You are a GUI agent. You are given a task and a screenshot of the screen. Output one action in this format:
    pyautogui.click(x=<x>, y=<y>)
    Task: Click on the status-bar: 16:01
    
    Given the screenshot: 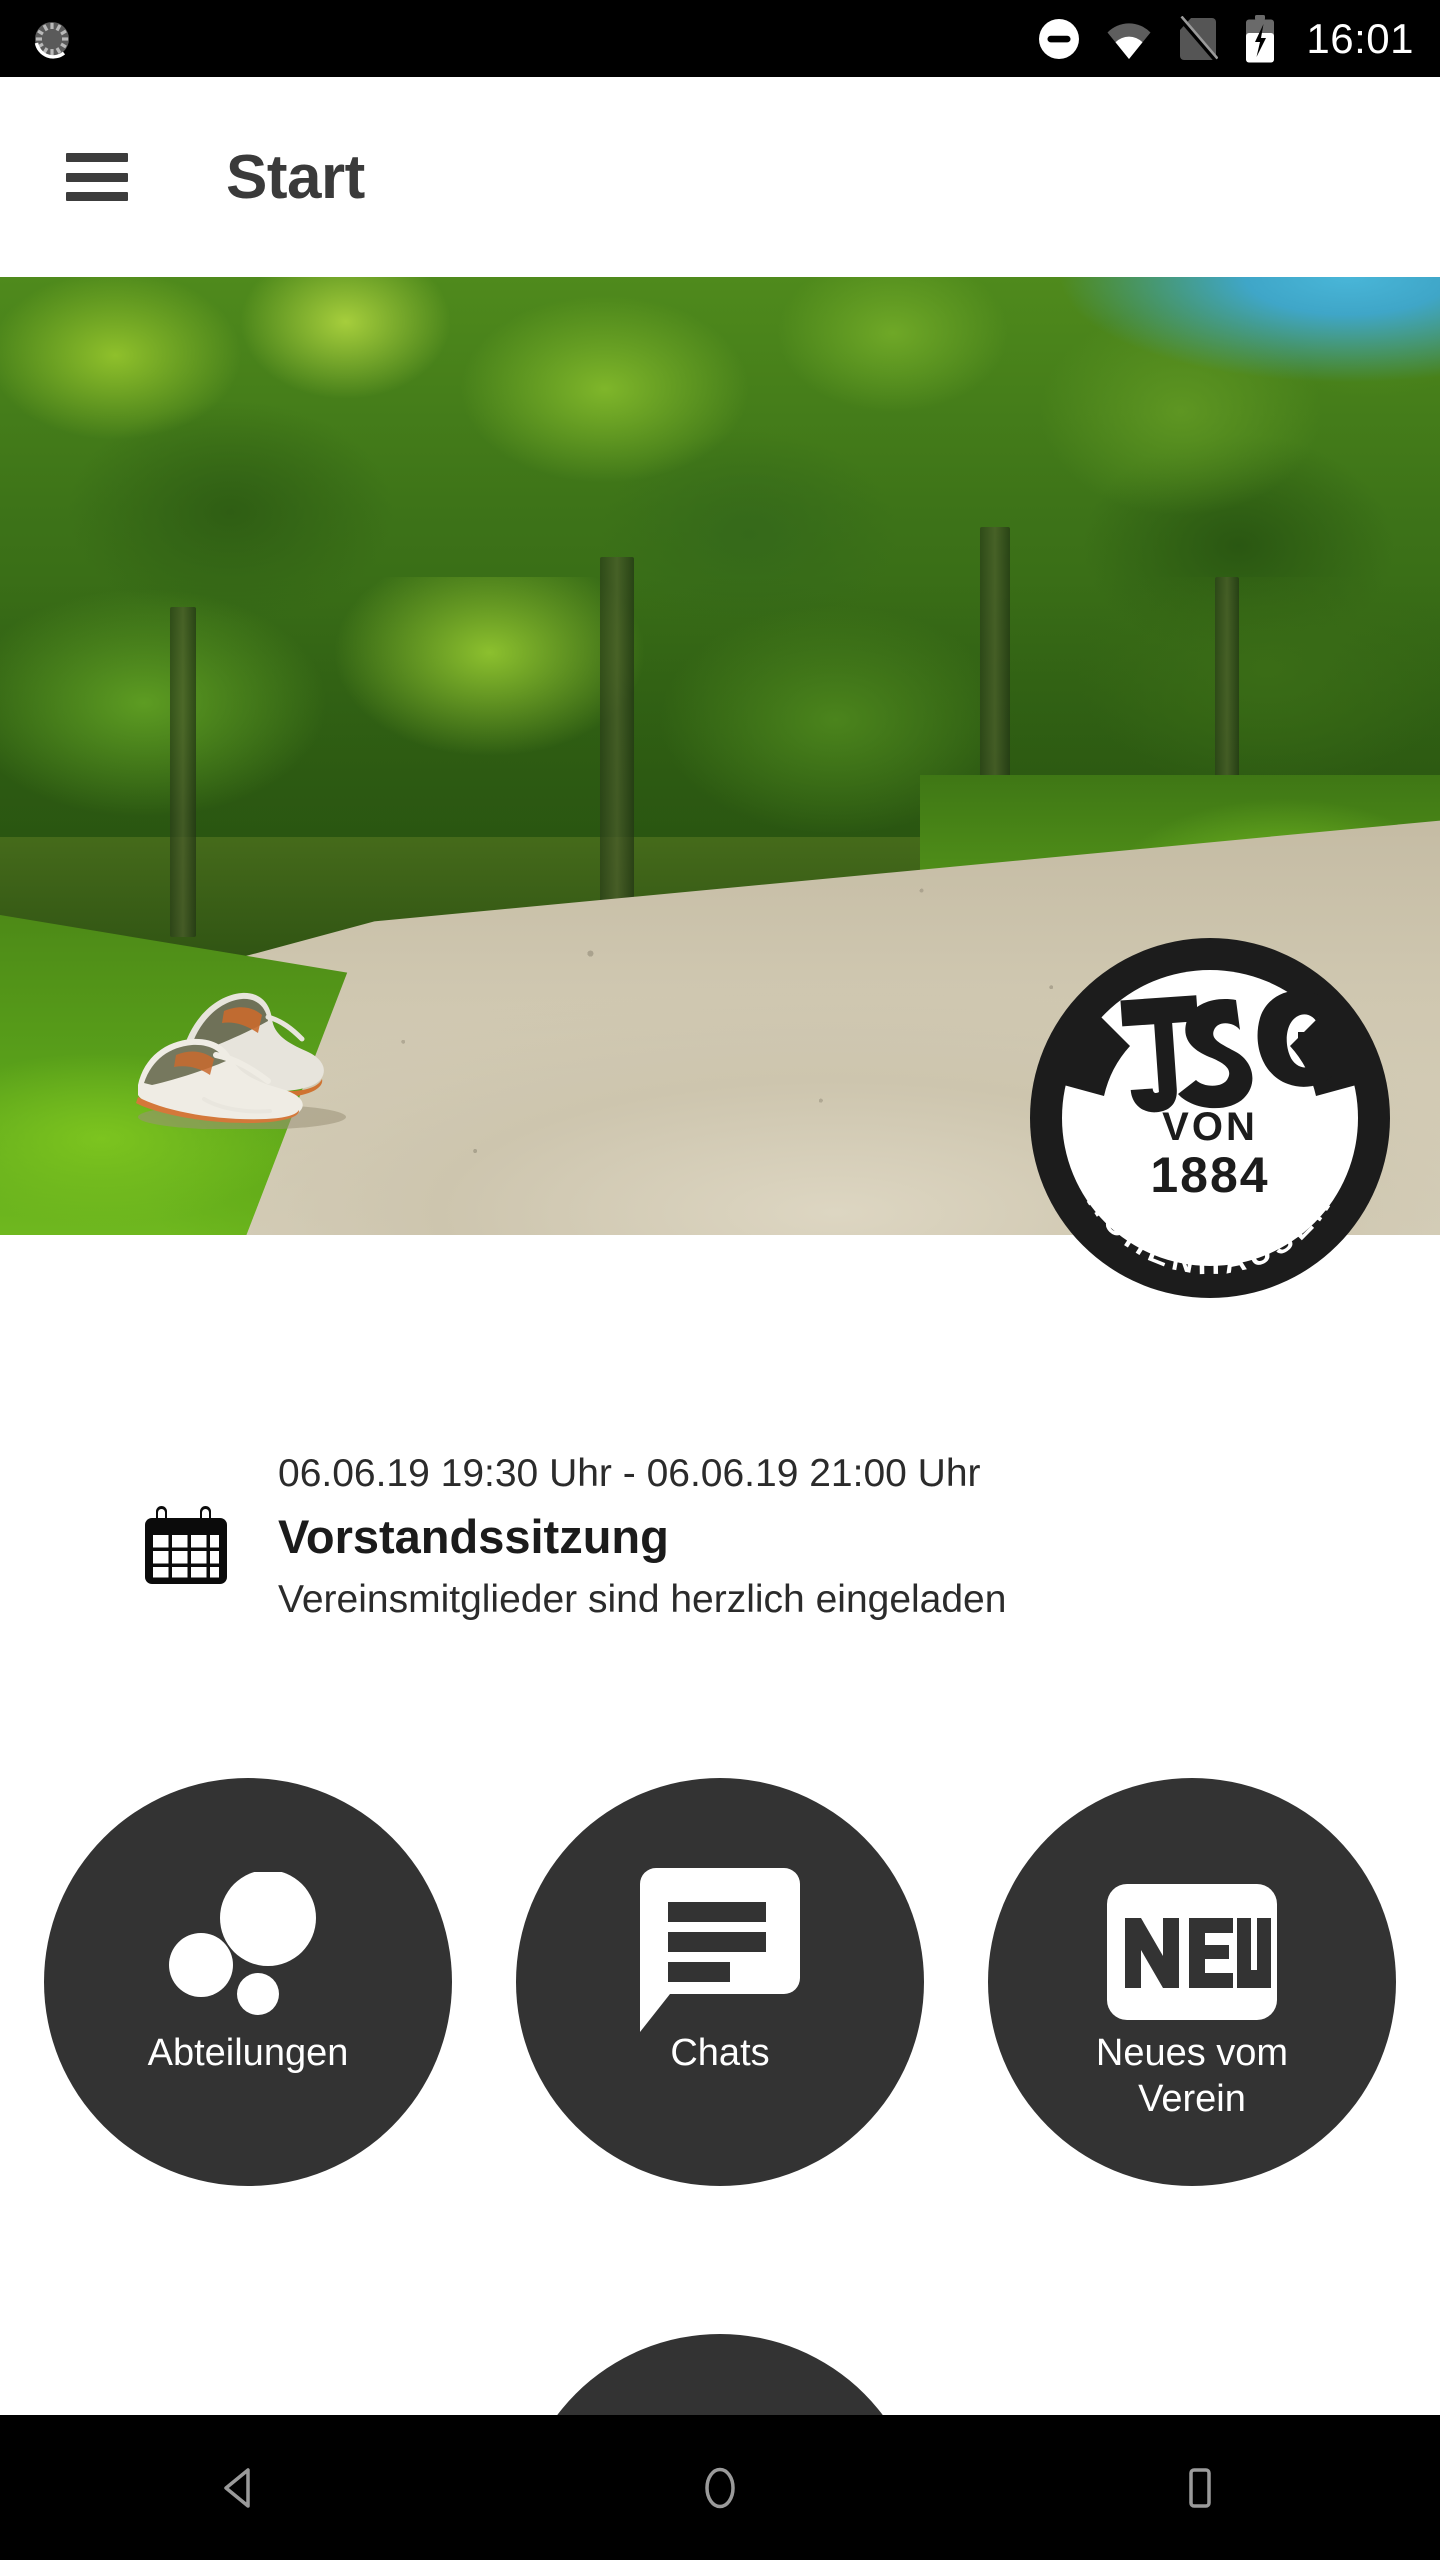 What is the action you would take?
    pyautogui.click(x=720, y=38)
    